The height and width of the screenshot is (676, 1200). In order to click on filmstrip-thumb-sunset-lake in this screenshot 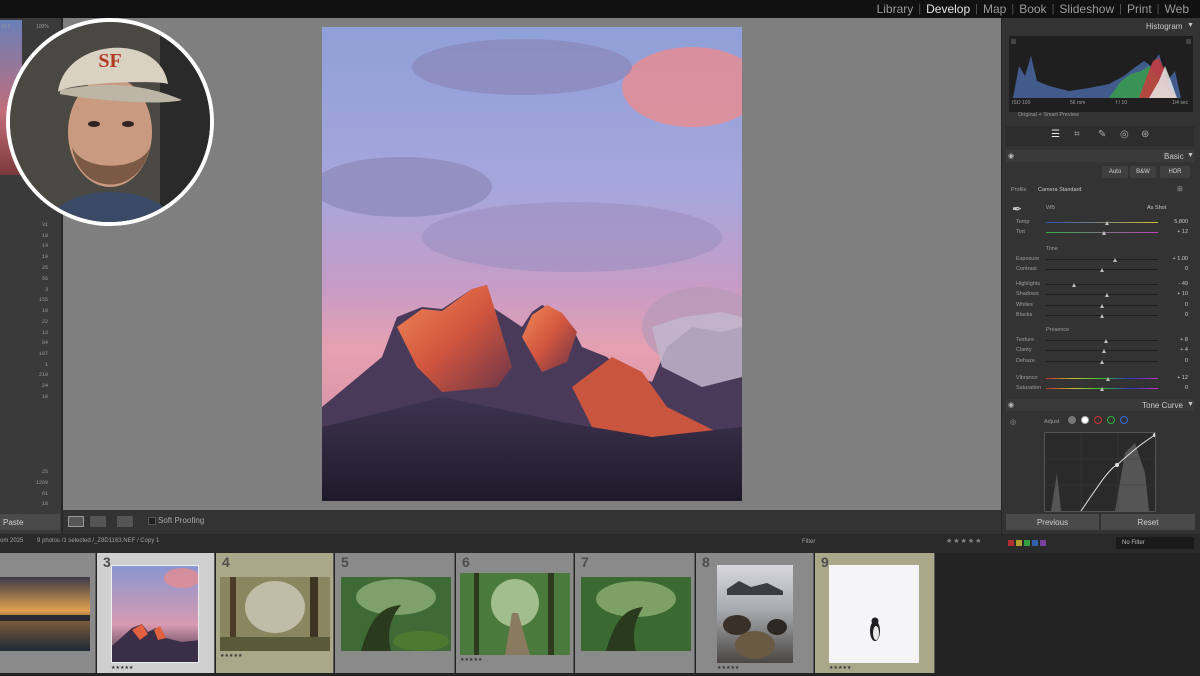, I will do `click(45, 614)`.